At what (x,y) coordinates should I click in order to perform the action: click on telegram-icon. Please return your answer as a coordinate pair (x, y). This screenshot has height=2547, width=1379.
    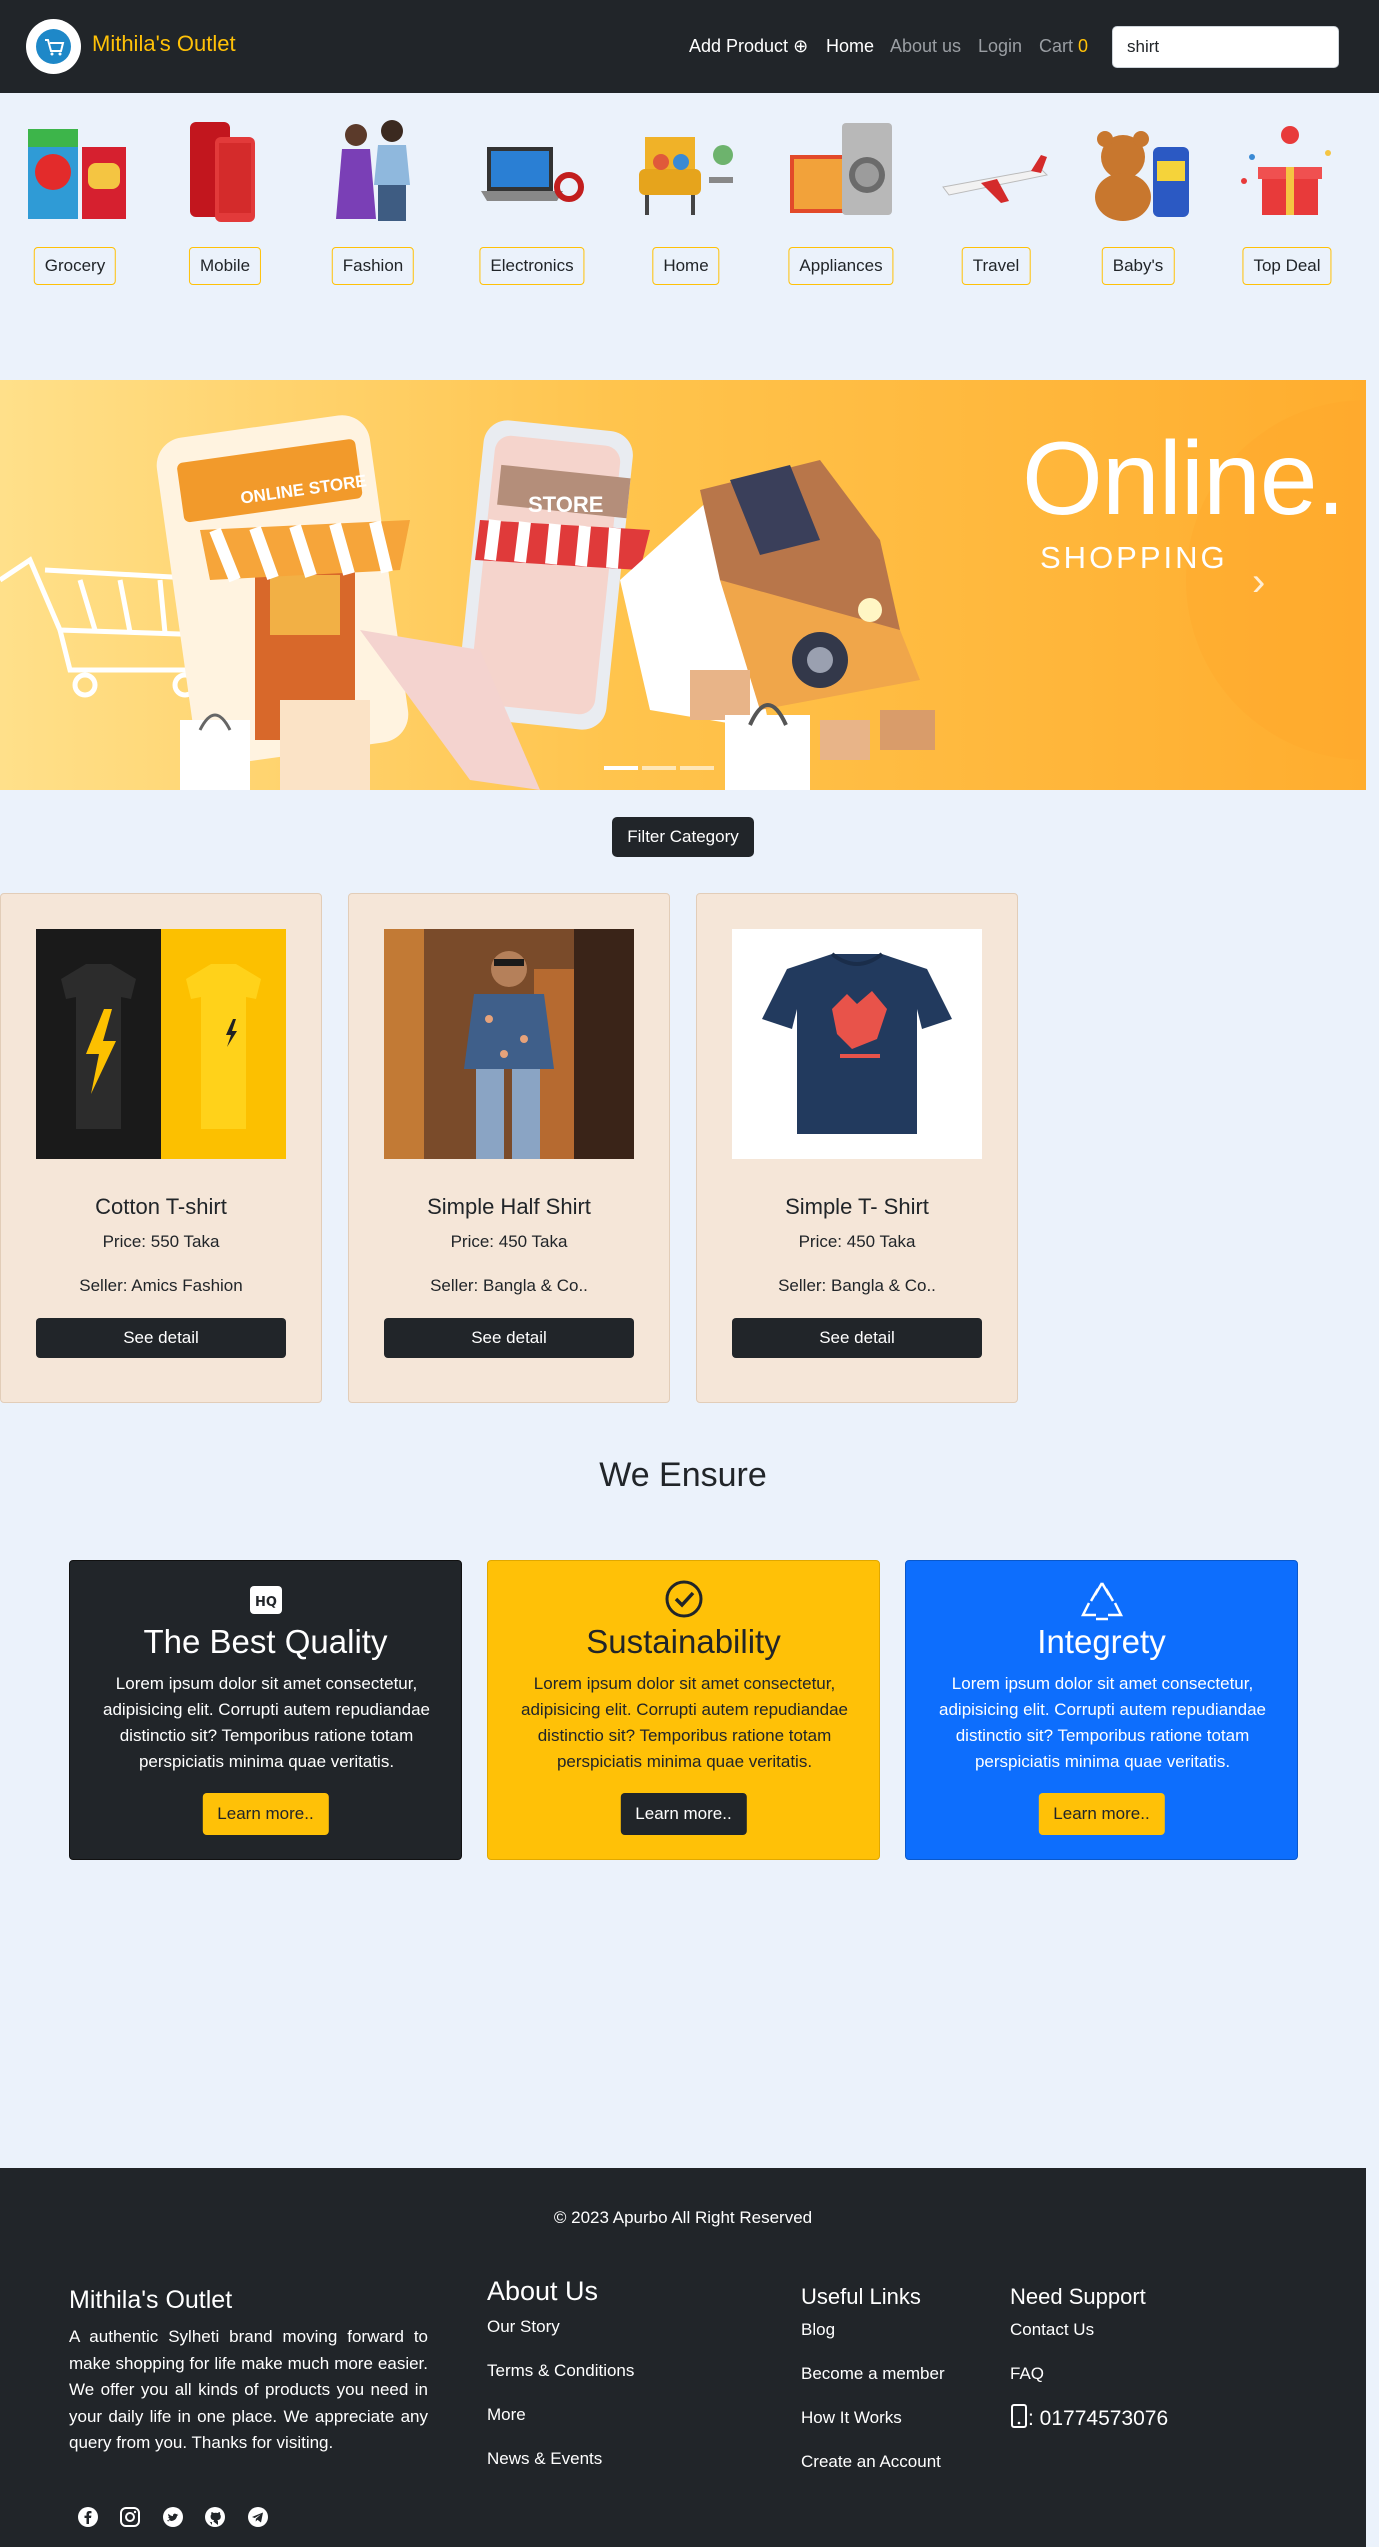
    Looking at the image, I should click on (258, 2517).